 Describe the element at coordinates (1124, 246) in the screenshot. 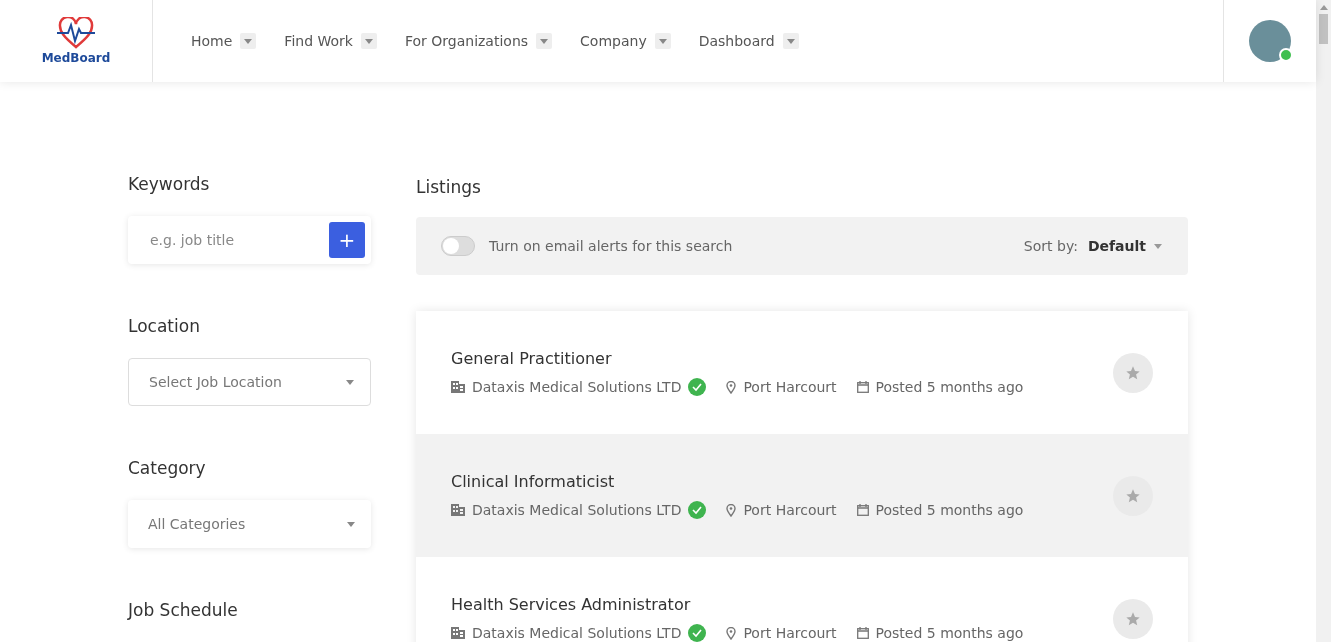

I see `sort-dropdown: Default` at that location.